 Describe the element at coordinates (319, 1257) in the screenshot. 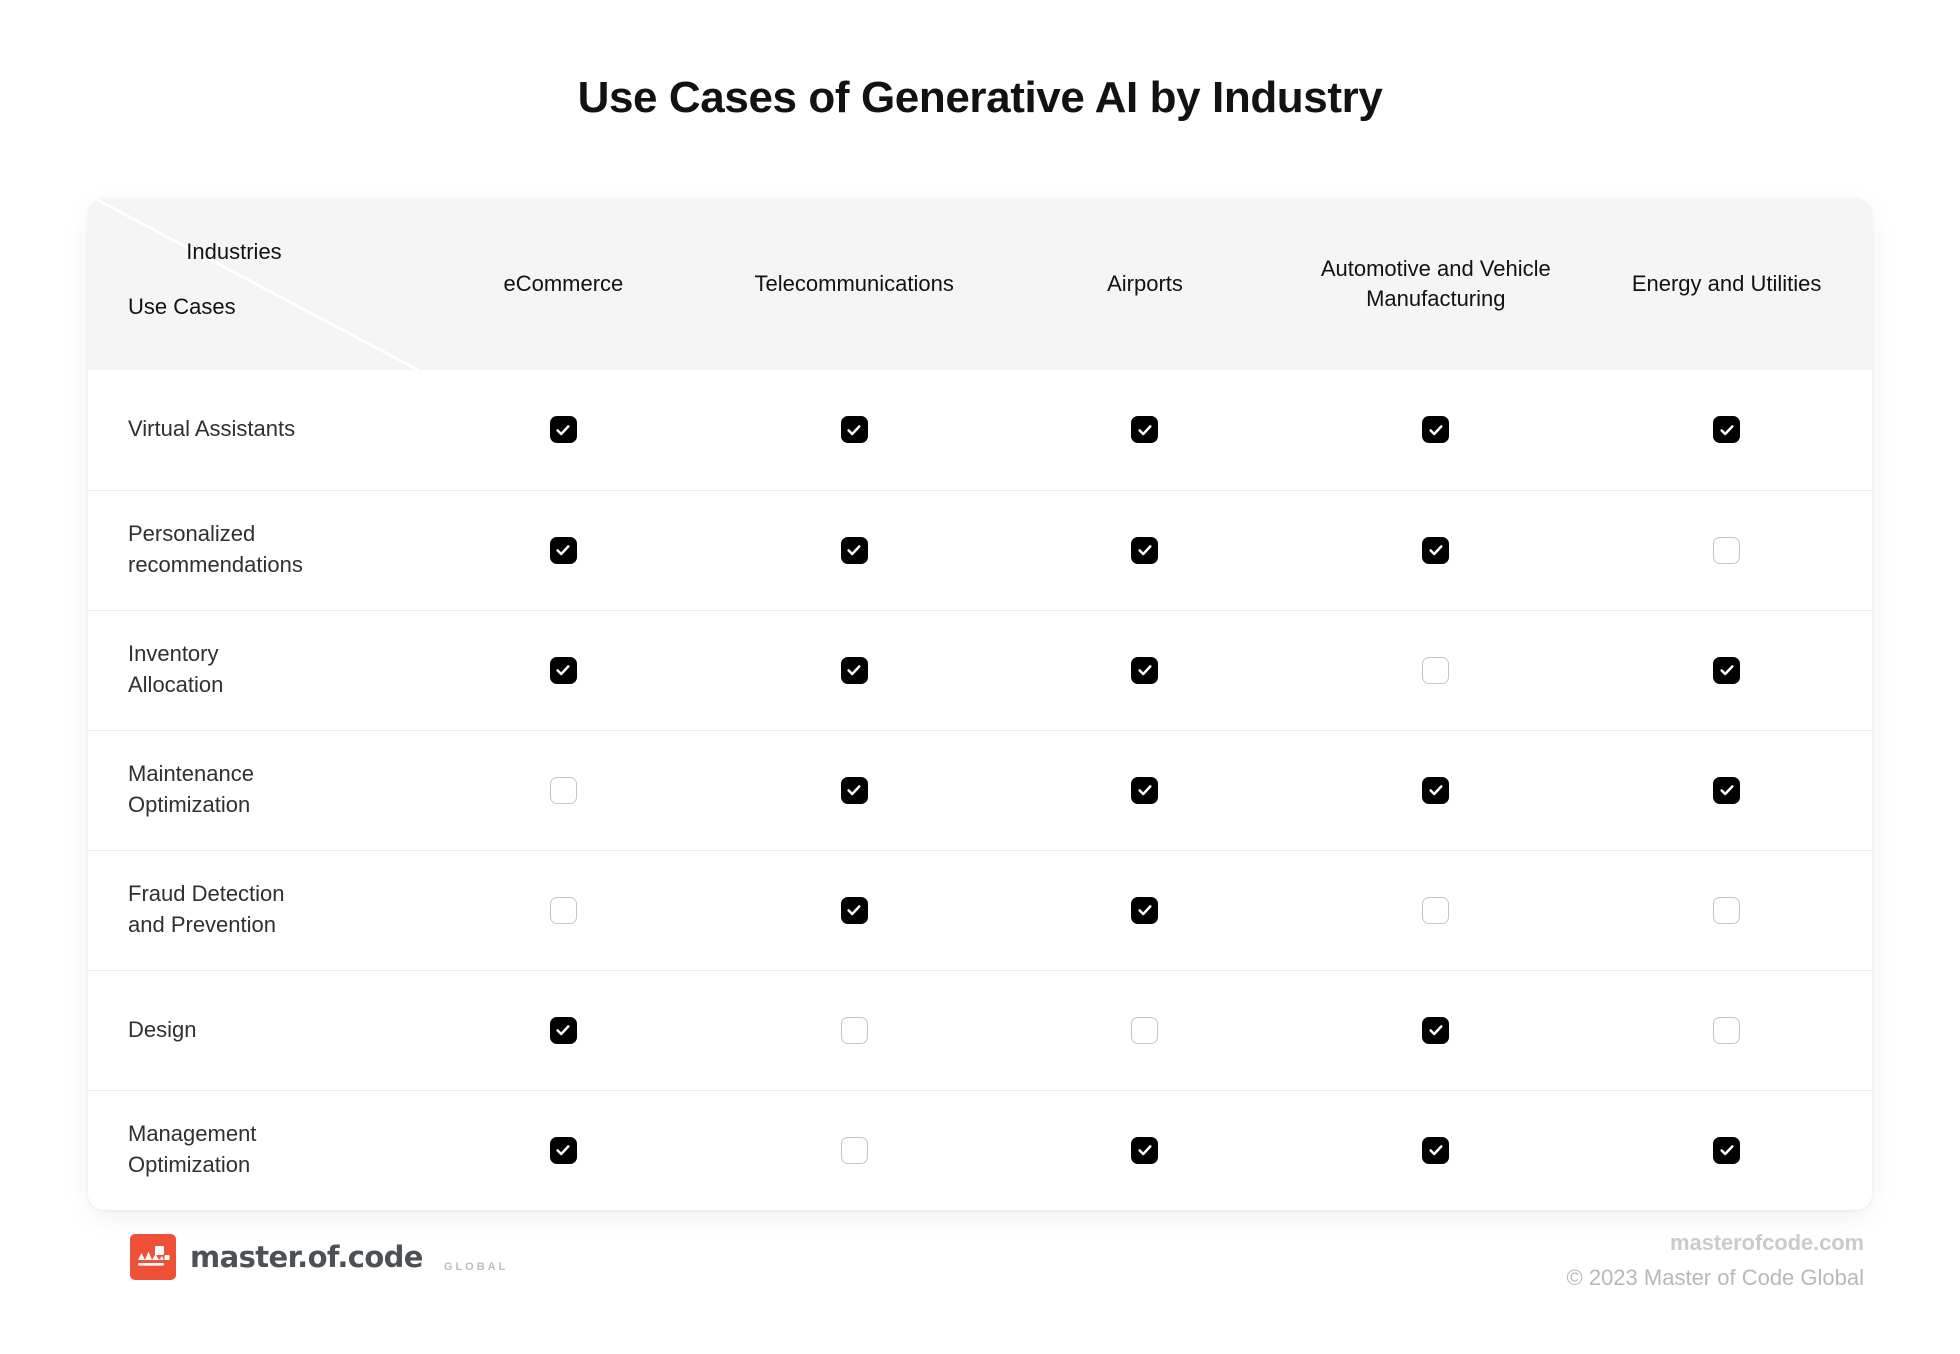

I see `brand-logo: master.of.code GLOBAL` at that location.